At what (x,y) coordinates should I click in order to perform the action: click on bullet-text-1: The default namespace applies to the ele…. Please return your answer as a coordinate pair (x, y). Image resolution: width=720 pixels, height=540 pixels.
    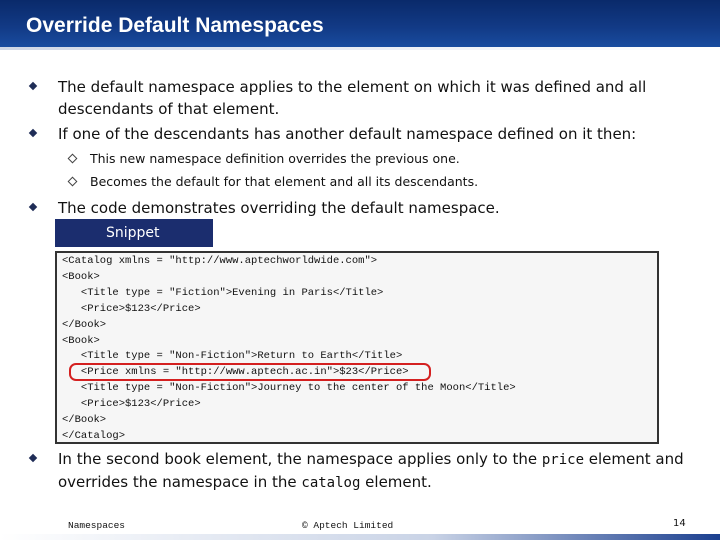
    Looking at the image, I should click on (378, 98).